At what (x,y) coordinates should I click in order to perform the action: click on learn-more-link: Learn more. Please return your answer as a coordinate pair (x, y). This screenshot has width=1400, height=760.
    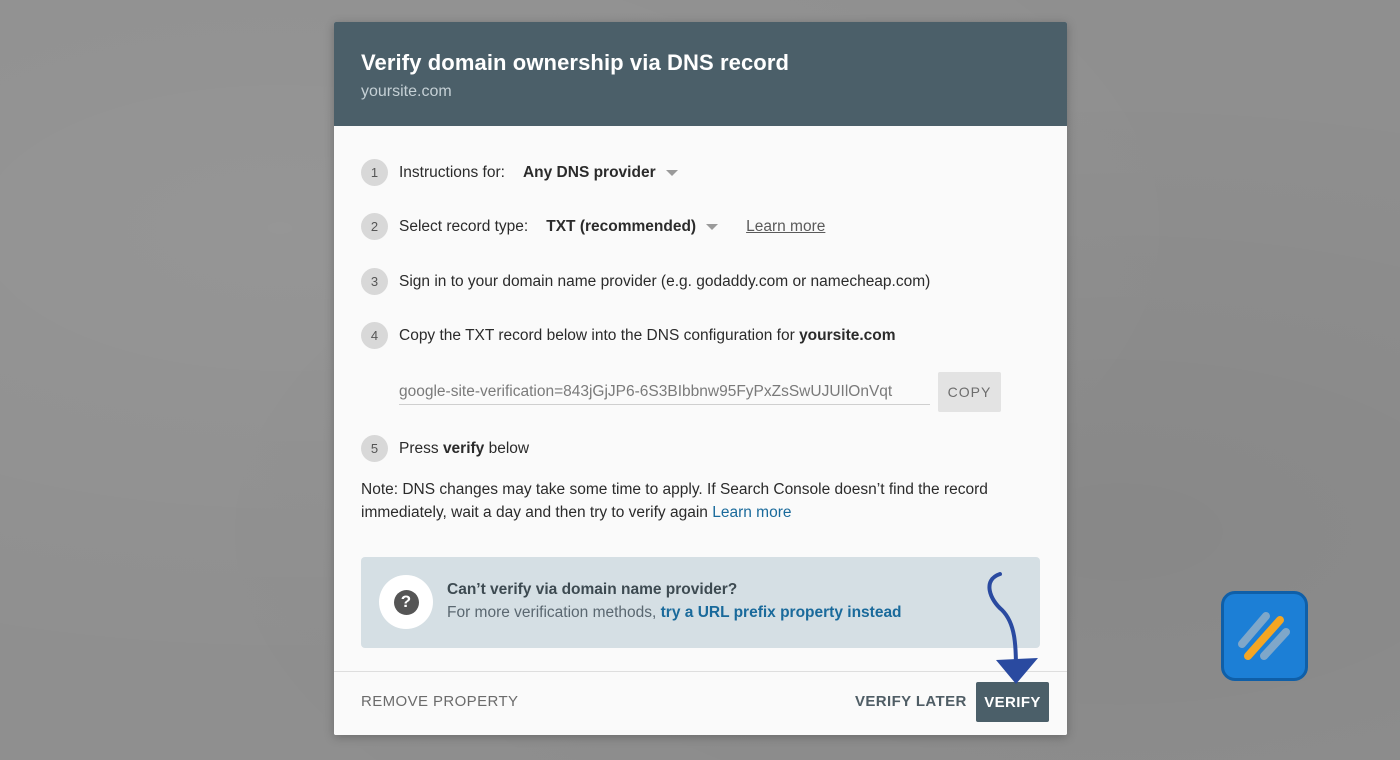
    Looking at the image, I should click on (785, 227).